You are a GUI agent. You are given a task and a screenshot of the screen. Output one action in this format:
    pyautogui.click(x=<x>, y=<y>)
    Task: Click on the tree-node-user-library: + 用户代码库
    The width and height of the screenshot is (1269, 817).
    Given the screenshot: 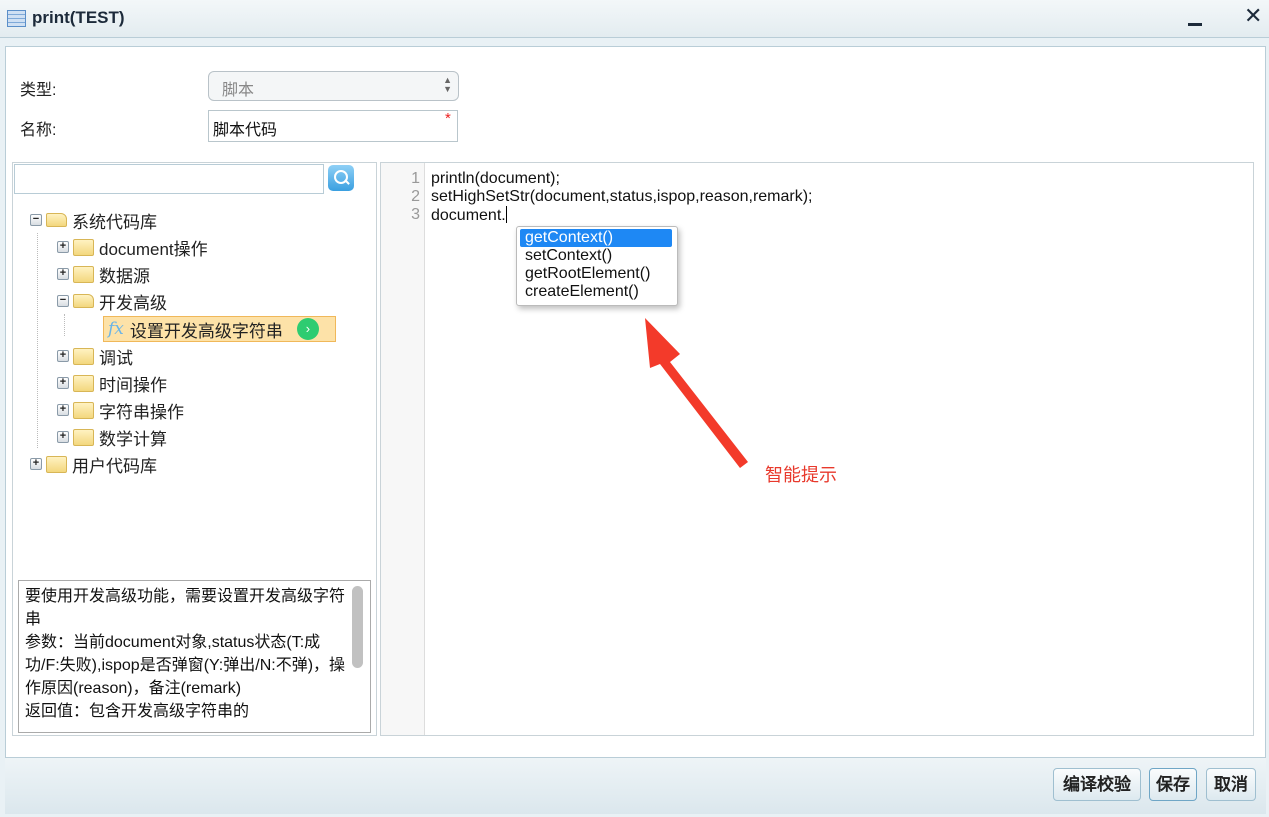 What is the action you would take?
    pyautogui.click(x=93, y=464)
    